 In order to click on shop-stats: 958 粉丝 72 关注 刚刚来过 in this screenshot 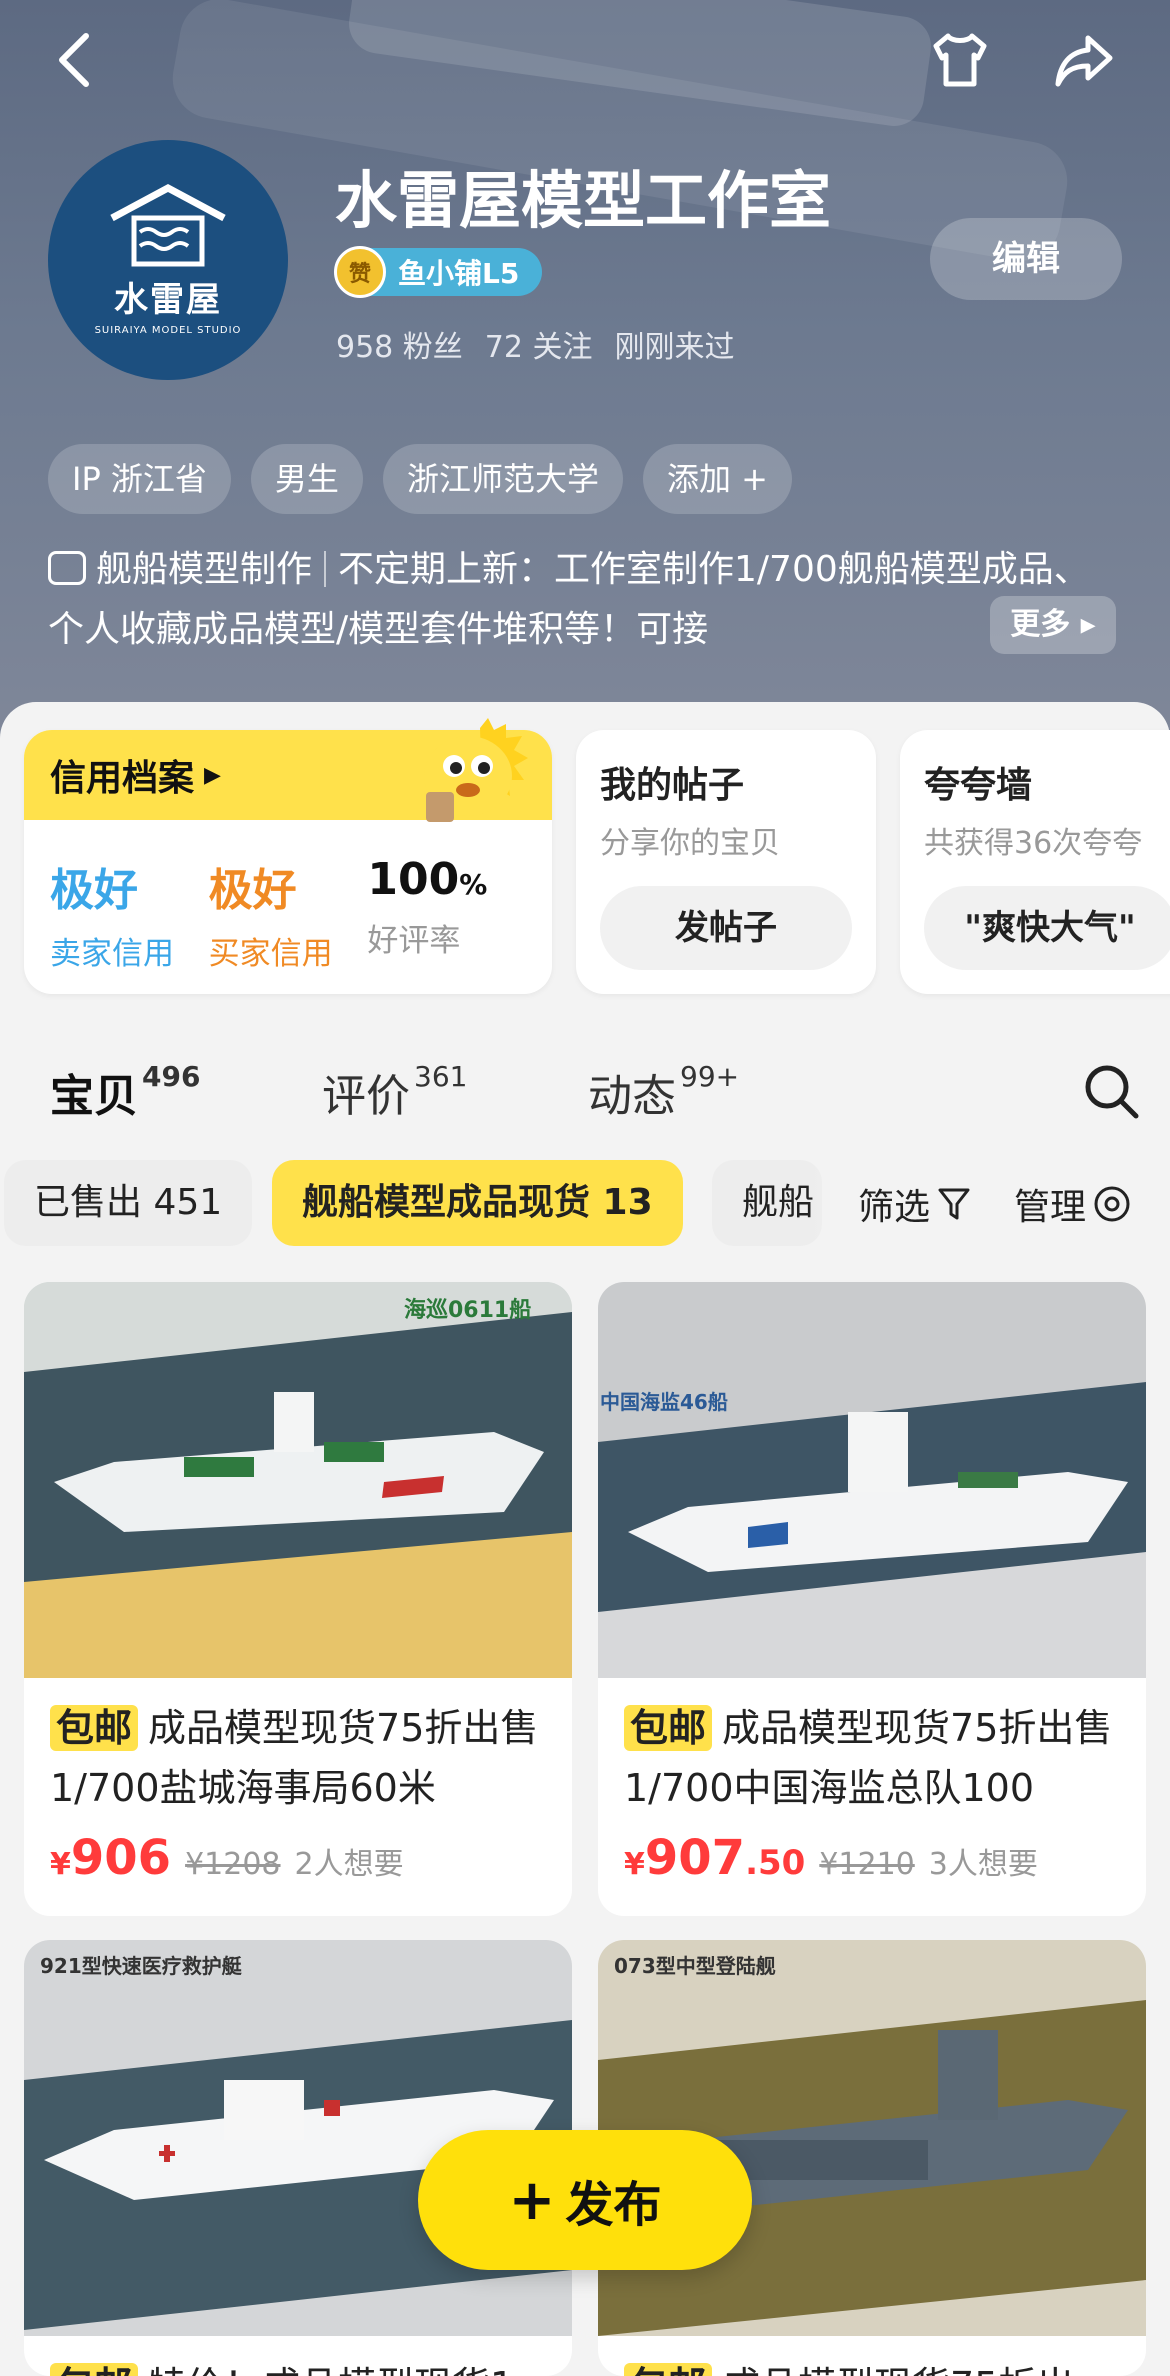, I will do `click(535, 344)`.